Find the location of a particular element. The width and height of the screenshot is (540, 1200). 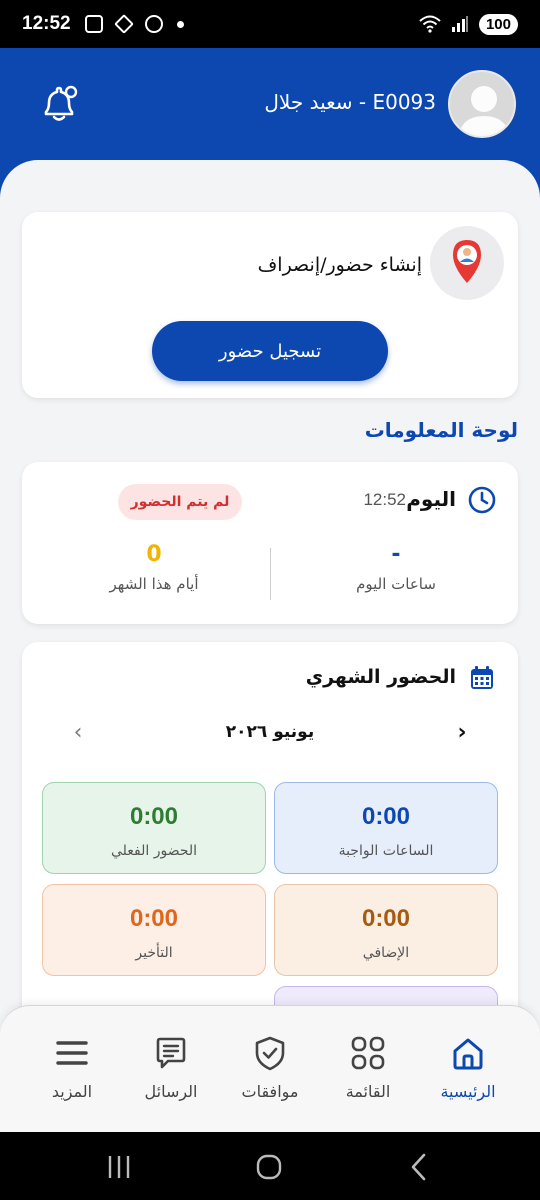

status-right: 100 is located at coordinates (468, 24).